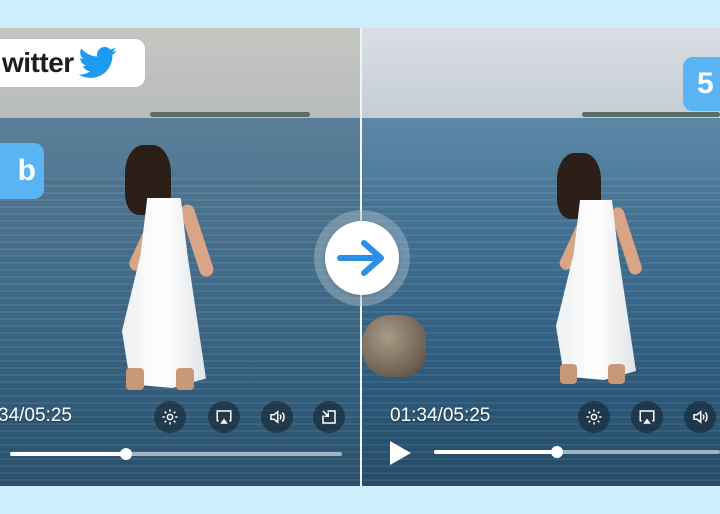  I want to click on progress-fill-right, so click(495, 452).